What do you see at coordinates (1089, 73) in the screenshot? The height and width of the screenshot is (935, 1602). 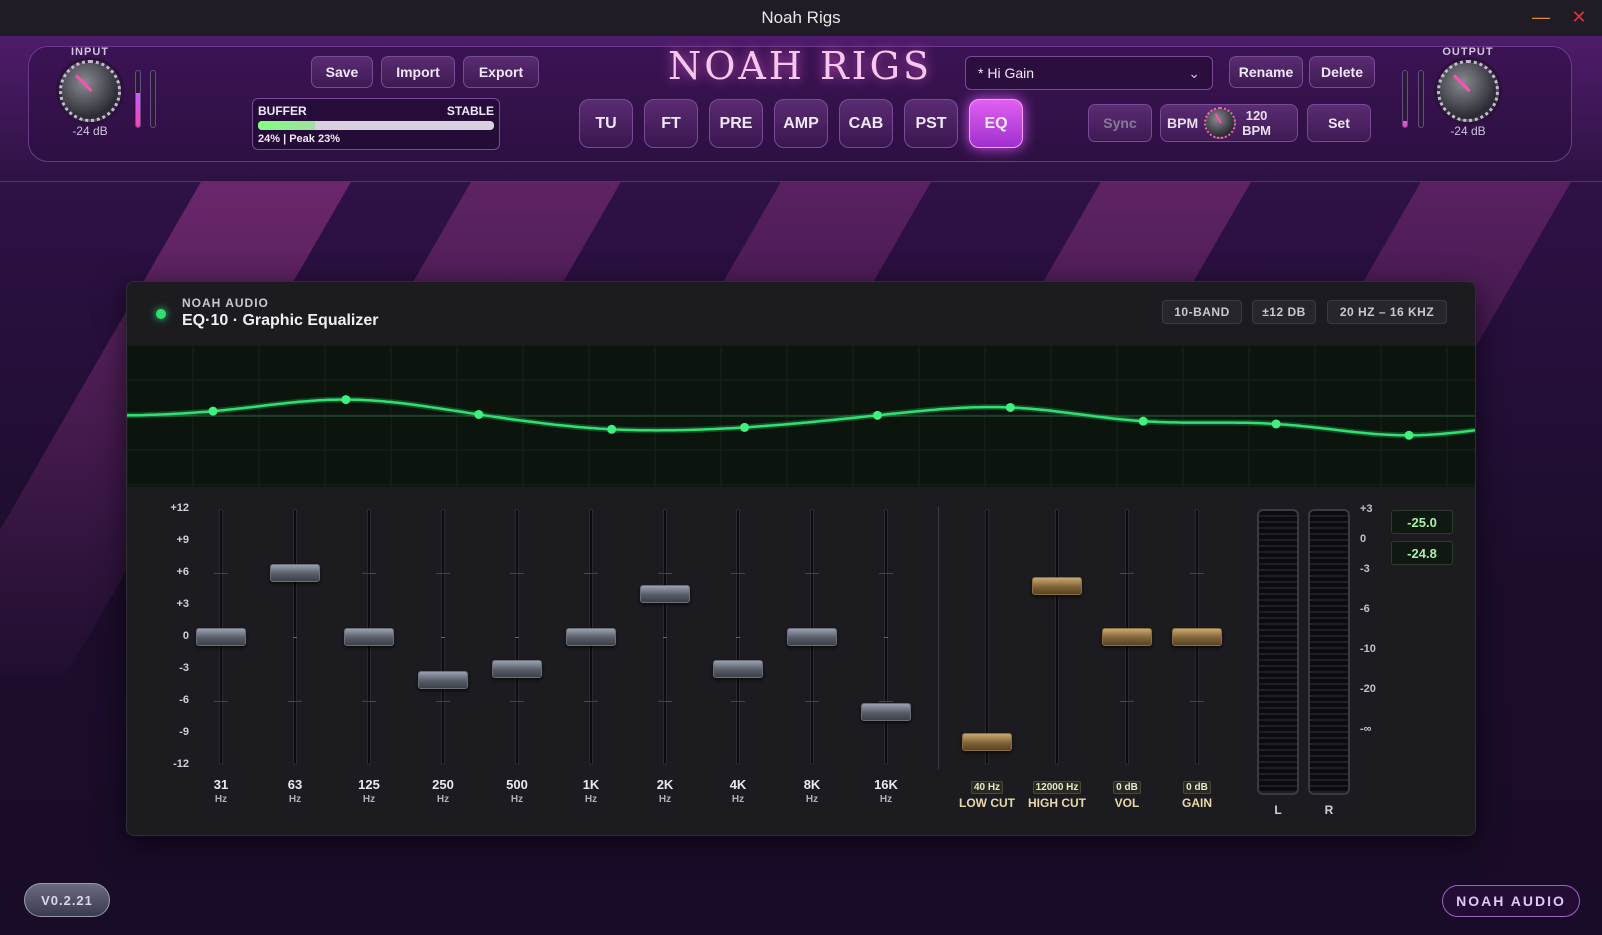 I see `preset-select: * Hi Gain ⌄` at bounding box center [1089, 73].